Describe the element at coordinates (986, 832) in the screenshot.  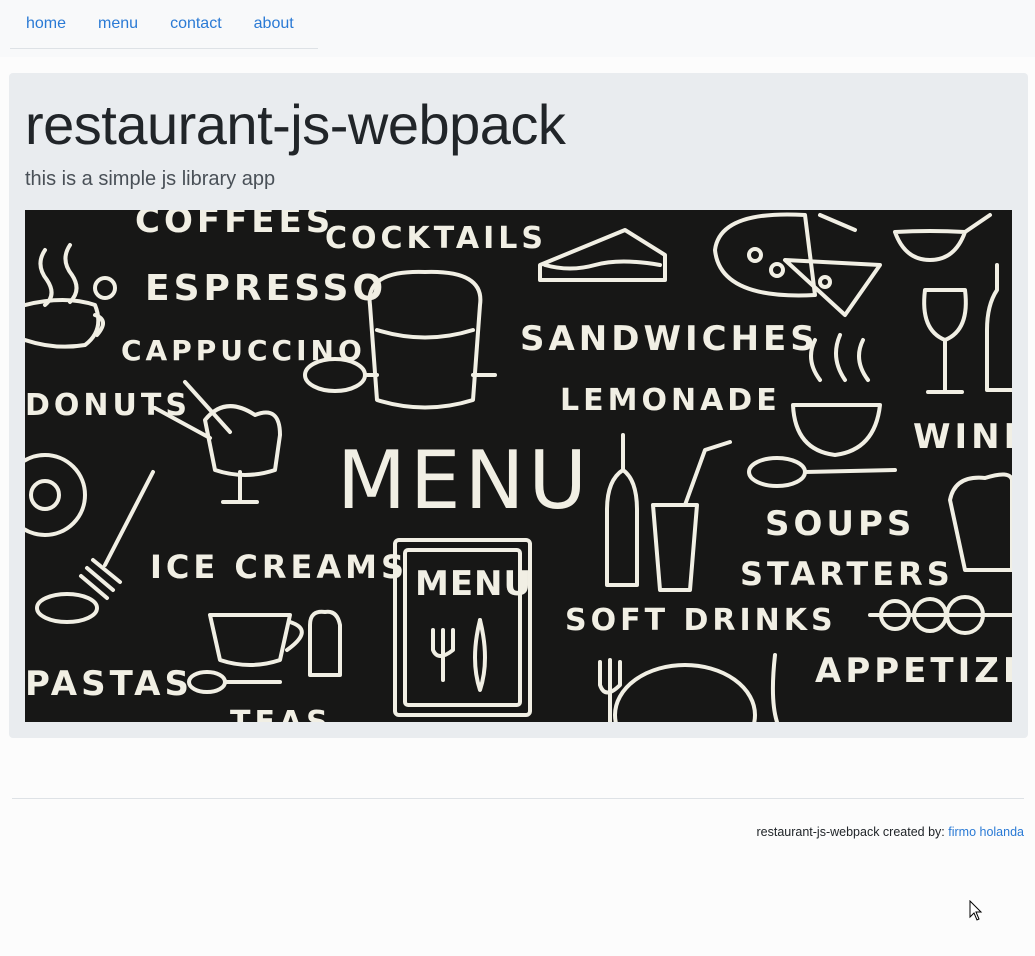
I see `author-link: firmo holanda` at that location.